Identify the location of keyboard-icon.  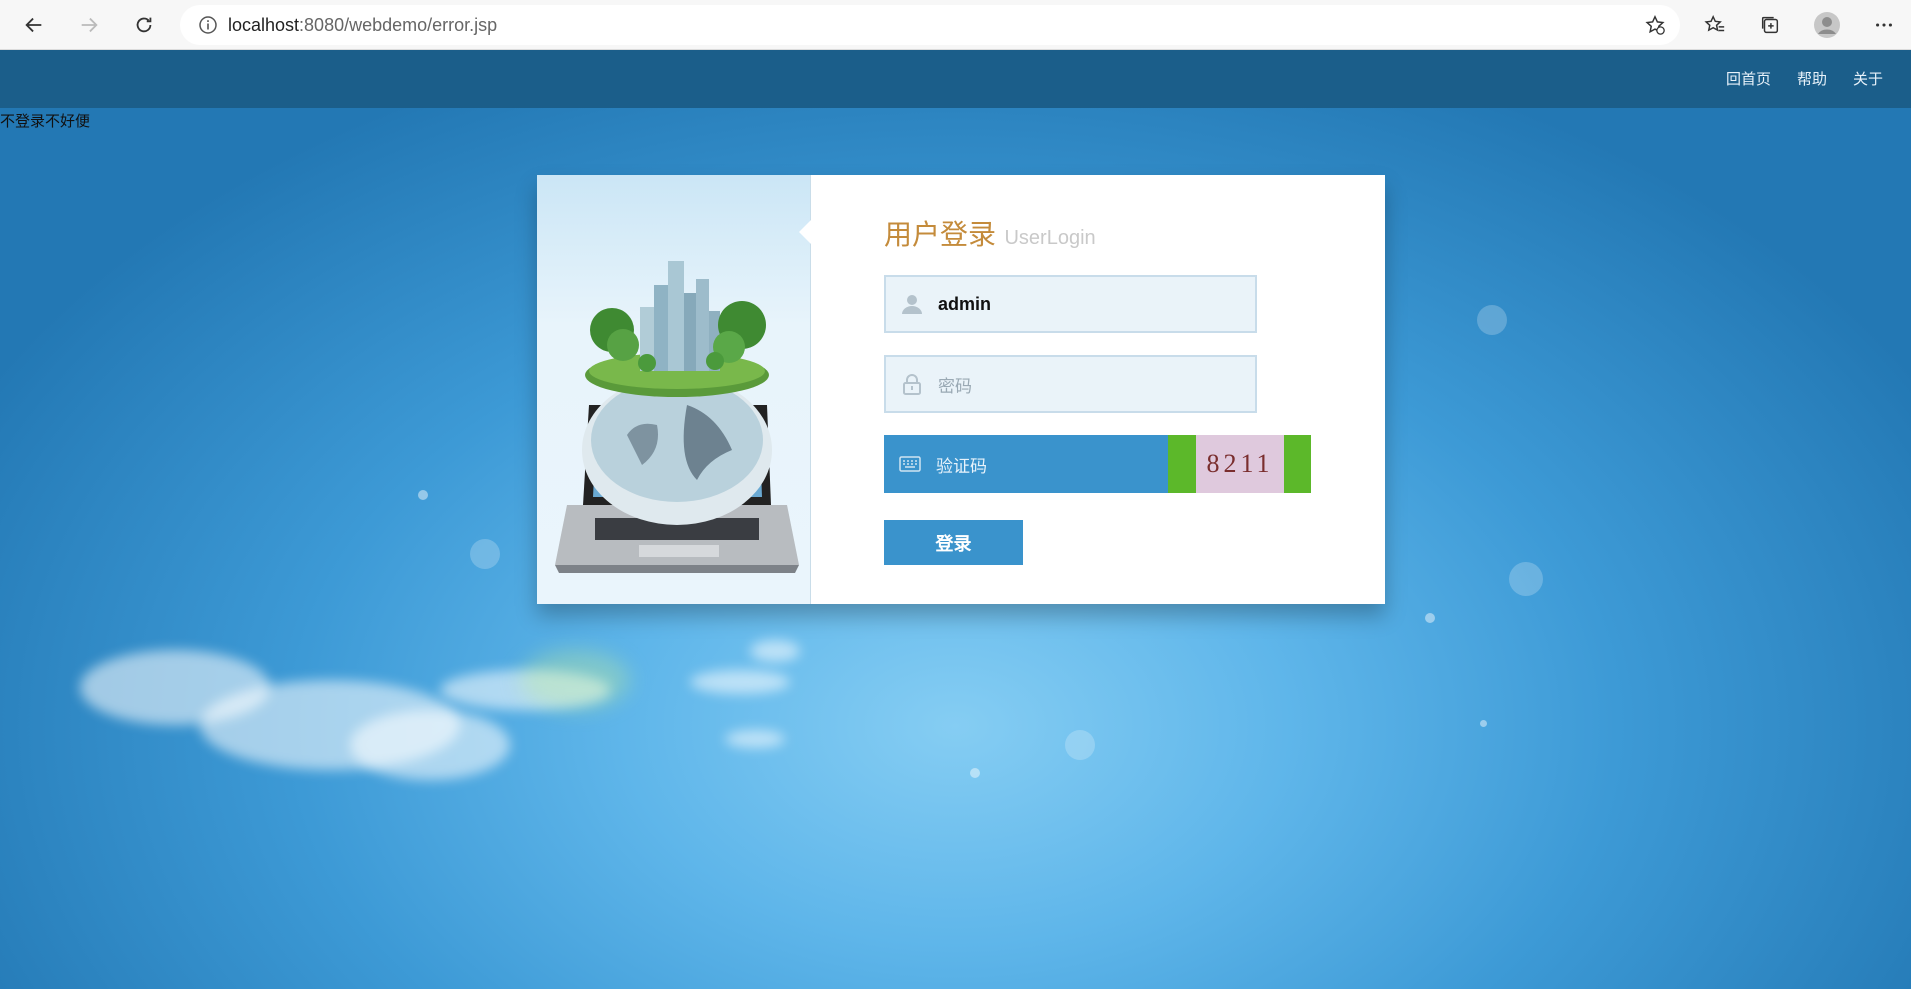
(910, 464).